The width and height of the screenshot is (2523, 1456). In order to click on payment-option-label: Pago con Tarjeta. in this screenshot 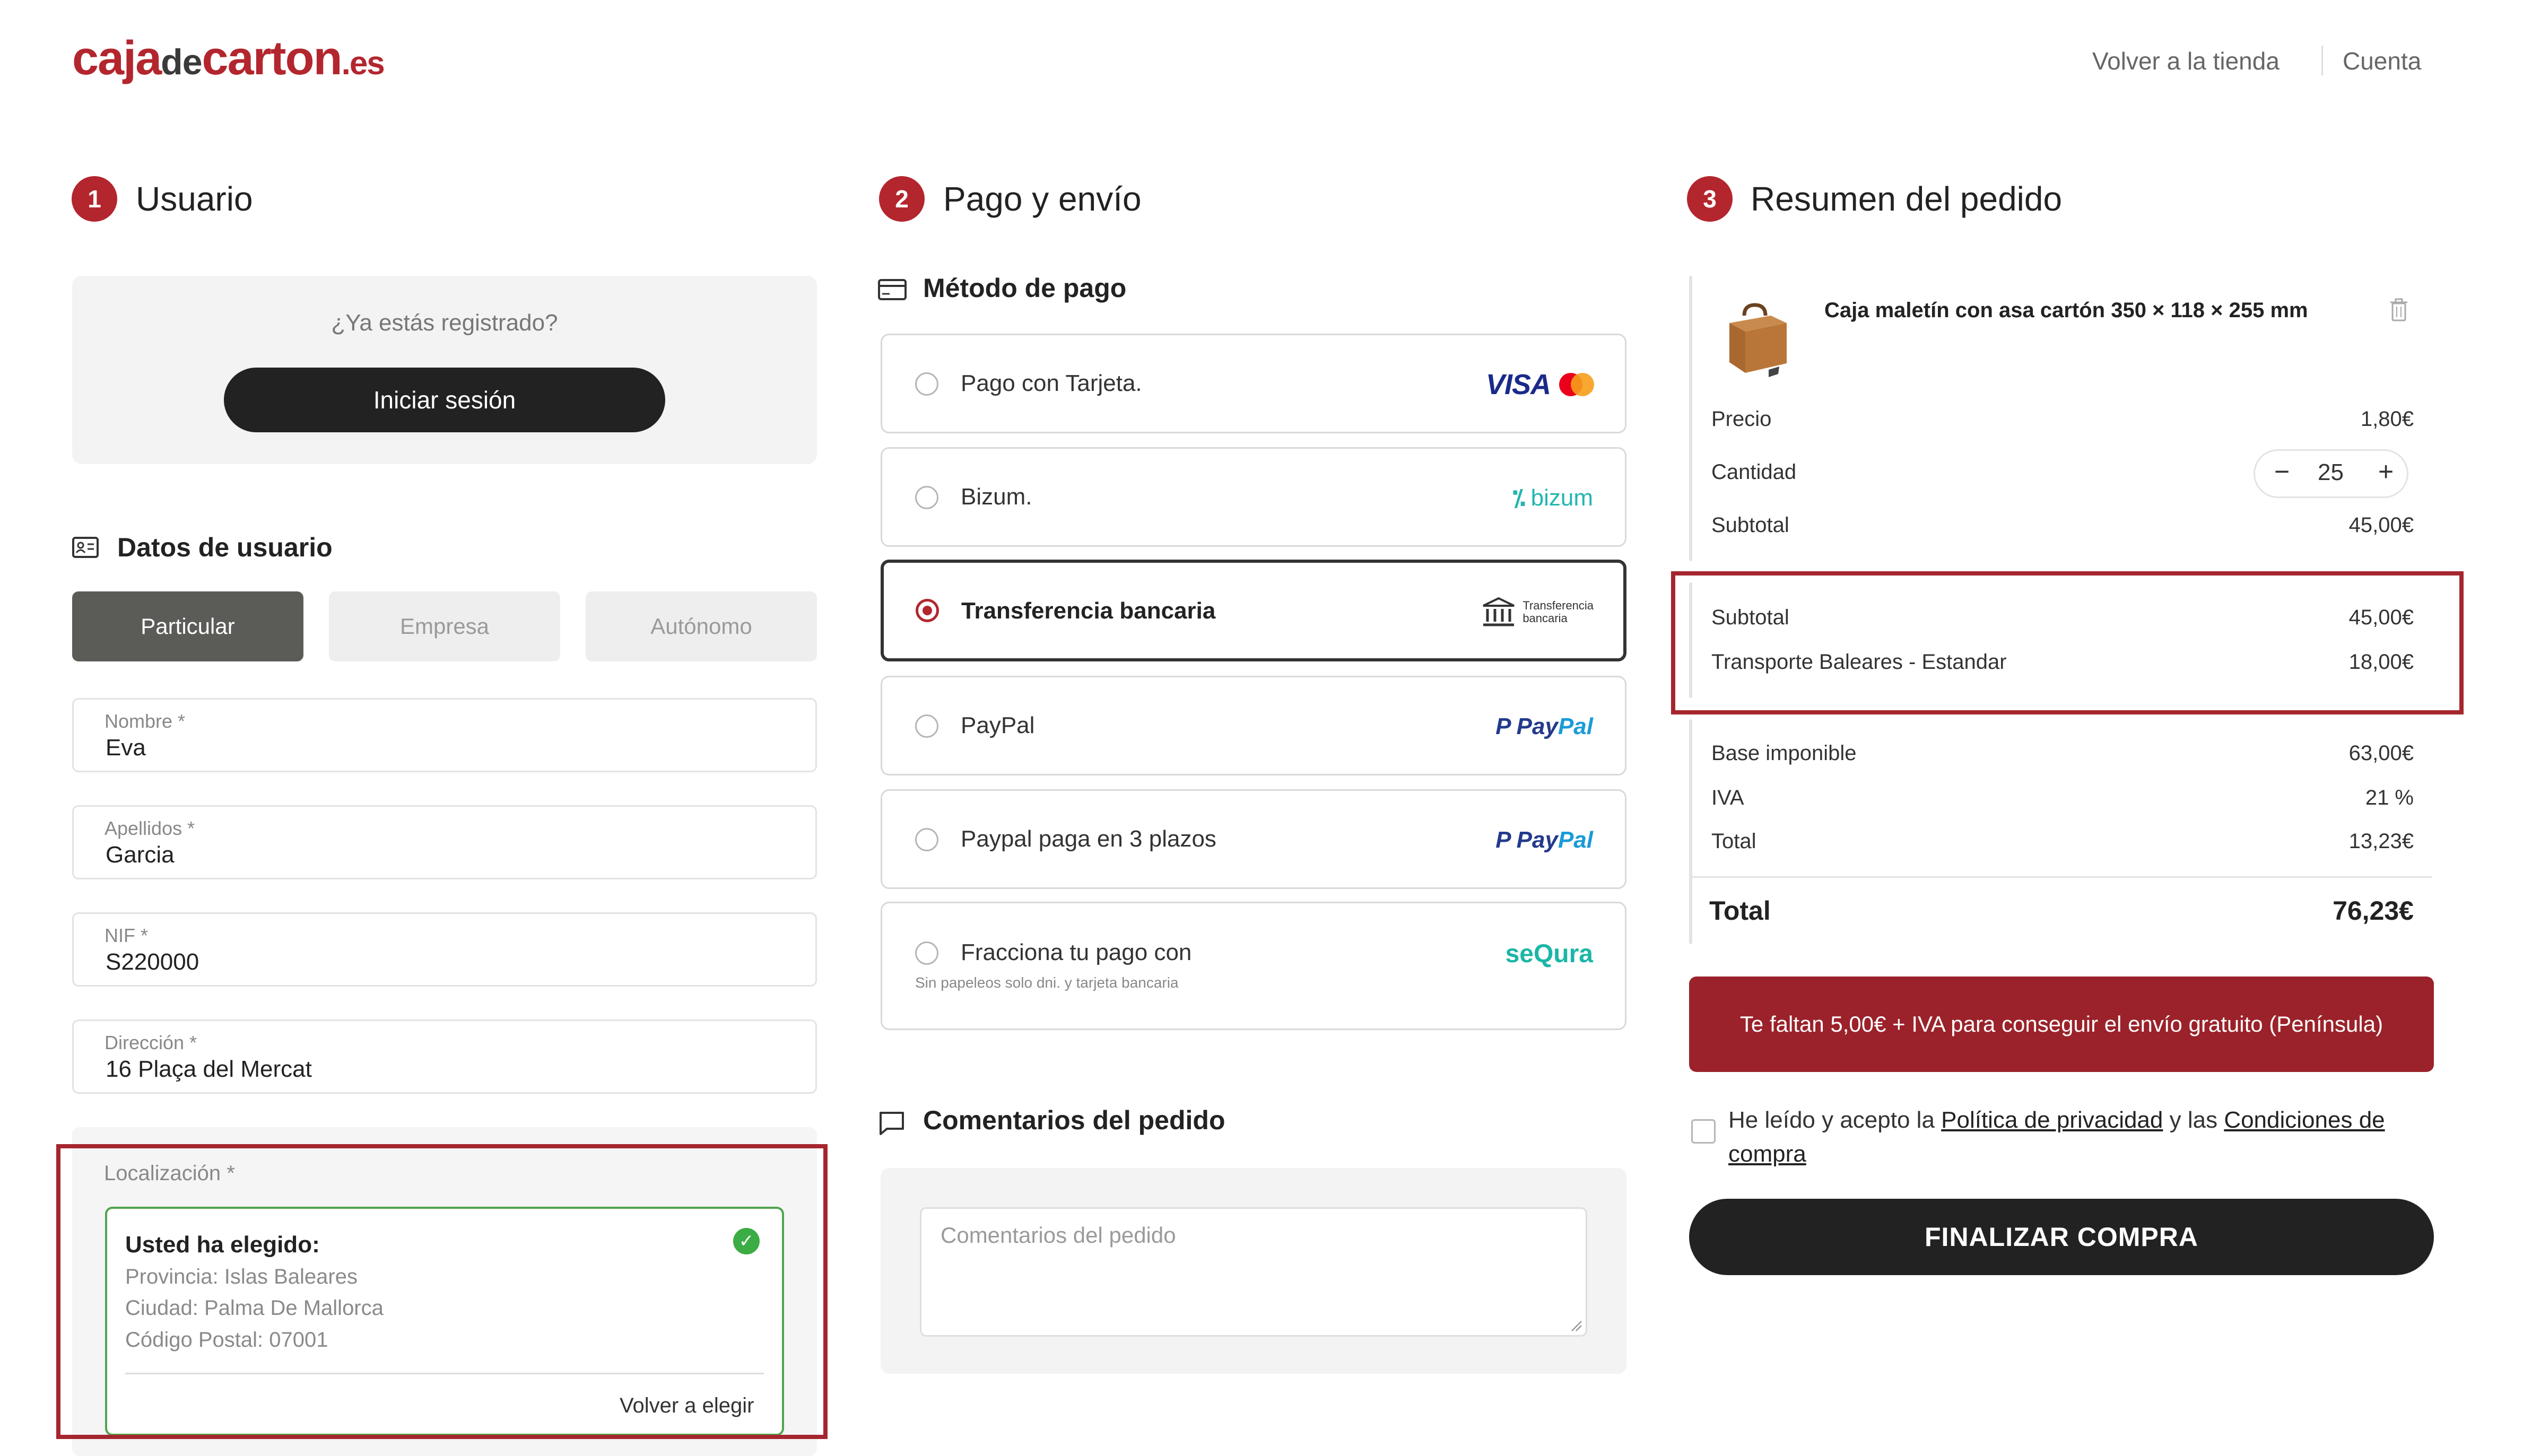, I will do `click(1051, 383)`.